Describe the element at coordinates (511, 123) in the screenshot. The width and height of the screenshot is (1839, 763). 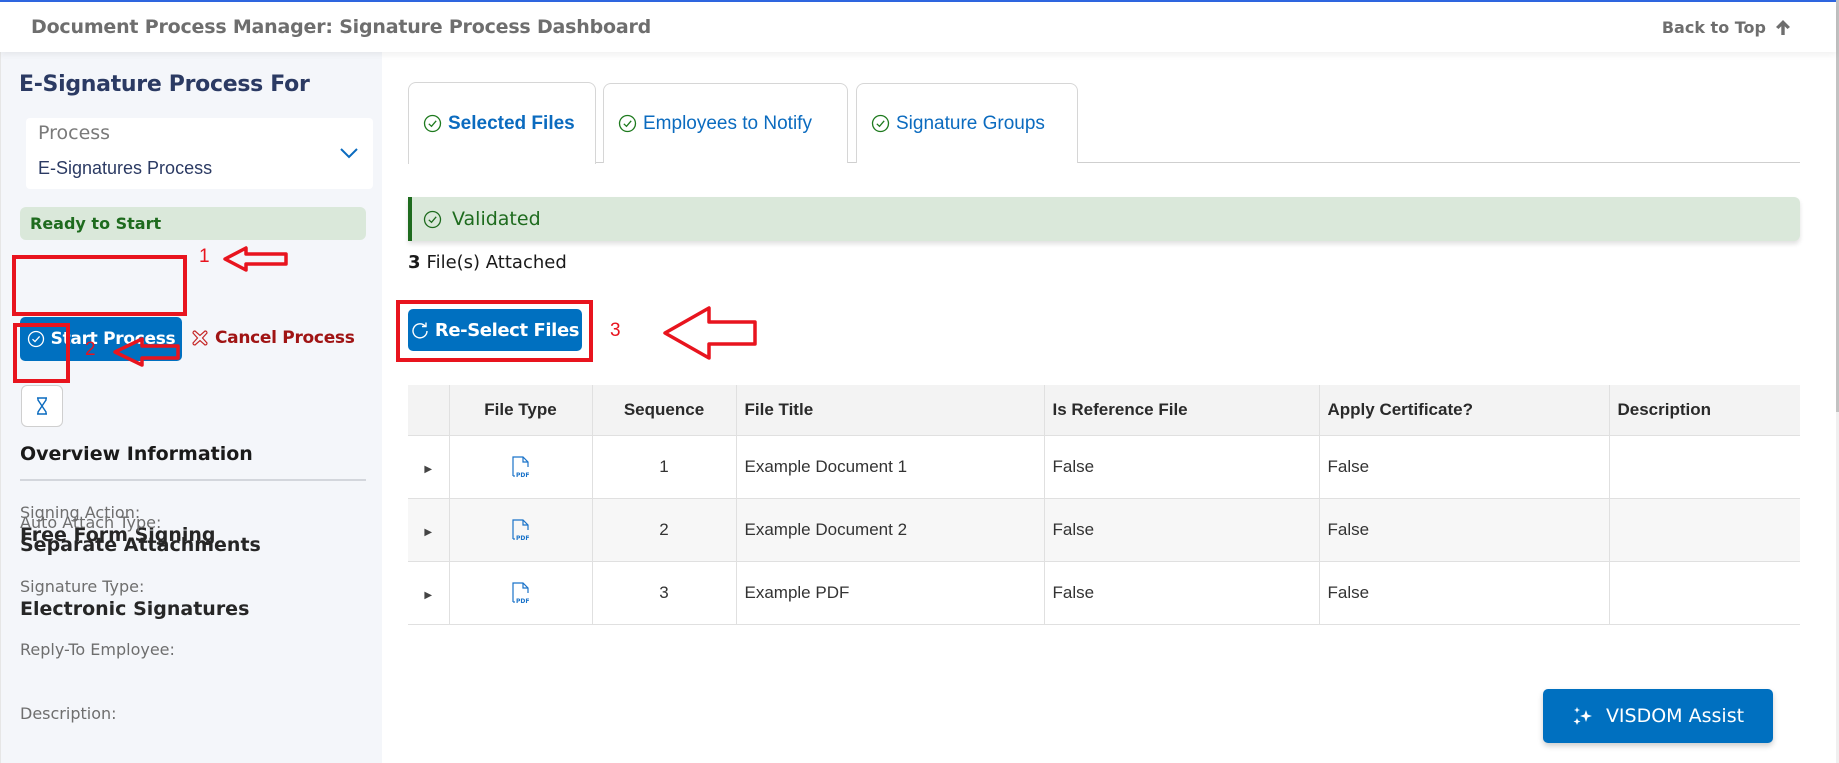
I see `tab-label: Selected Files` at that location.